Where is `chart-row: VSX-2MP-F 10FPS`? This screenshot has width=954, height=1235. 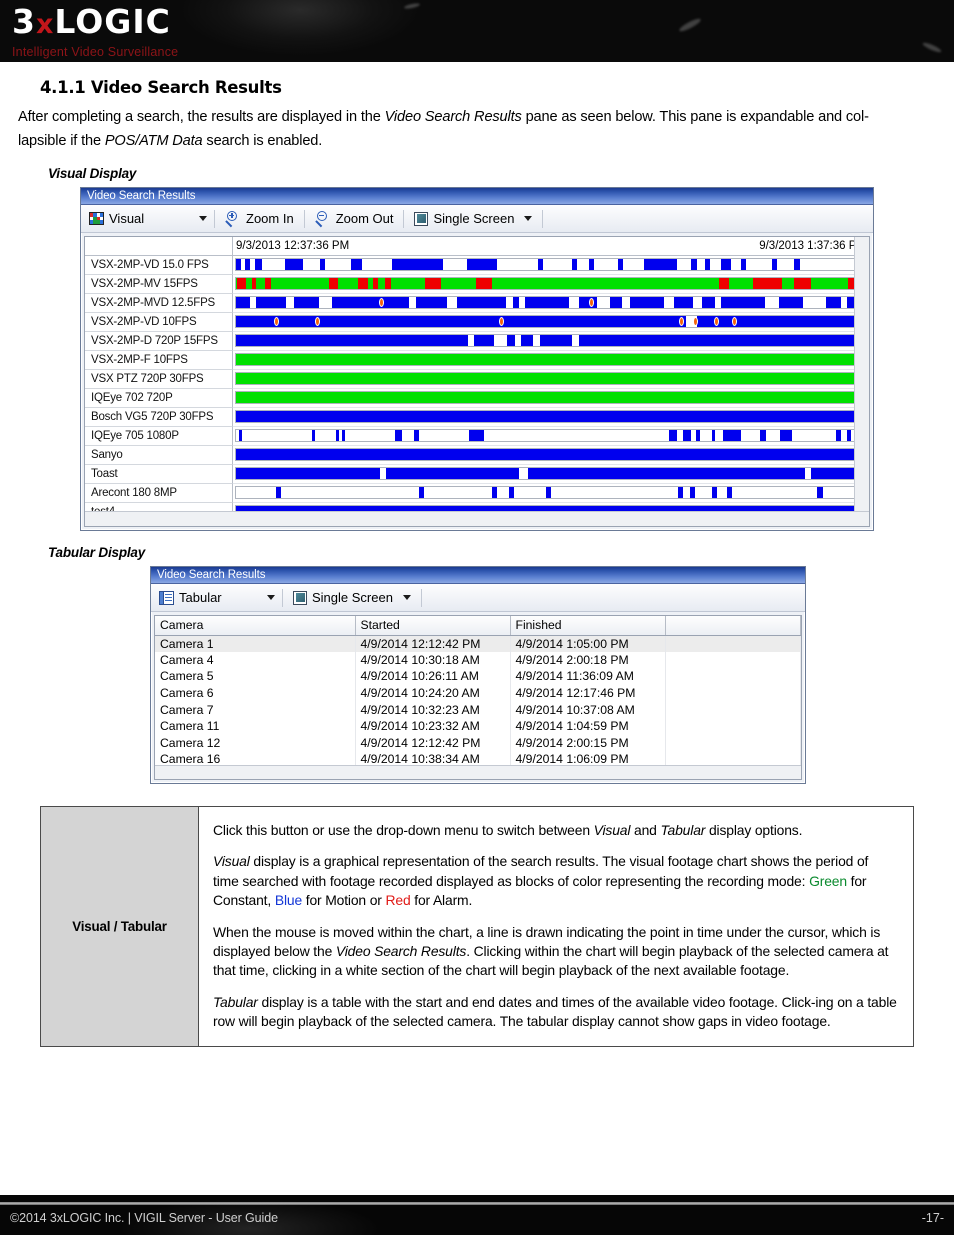
chart-row: VSX-2MP-F 10FPS is located at coordinates (477, 360).